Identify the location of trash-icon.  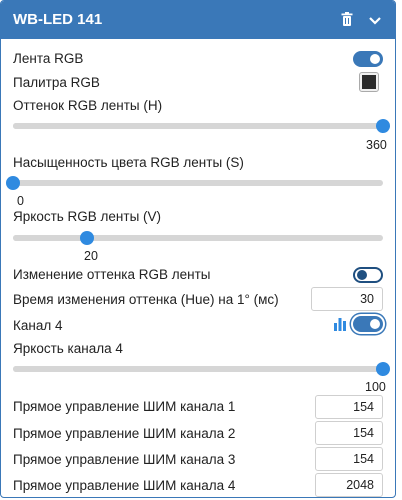
(347, 20).